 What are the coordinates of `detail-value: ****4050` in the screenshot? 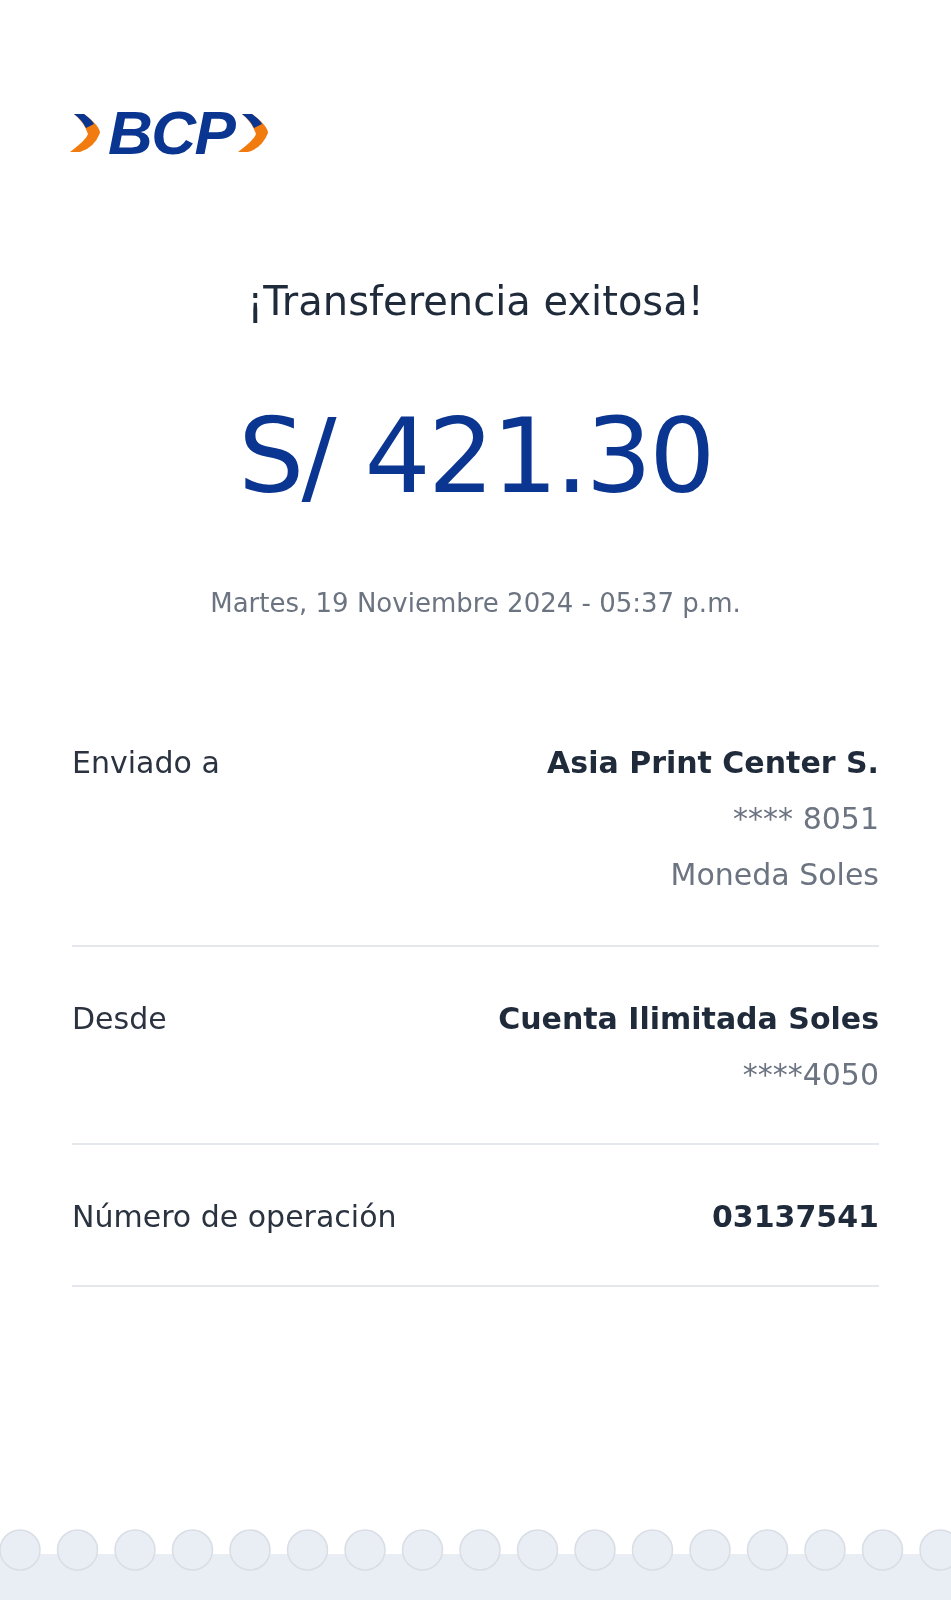 It's located at (810, 1075).